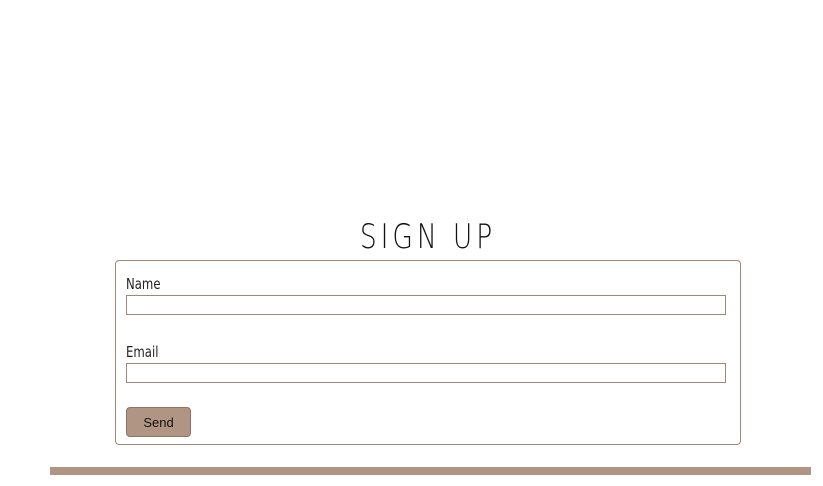 This screenshot has height=486, width=823. What do you see at coordinates (426, 373) in the screenshot?
I see `email-input` at bounding box center [426, 373].